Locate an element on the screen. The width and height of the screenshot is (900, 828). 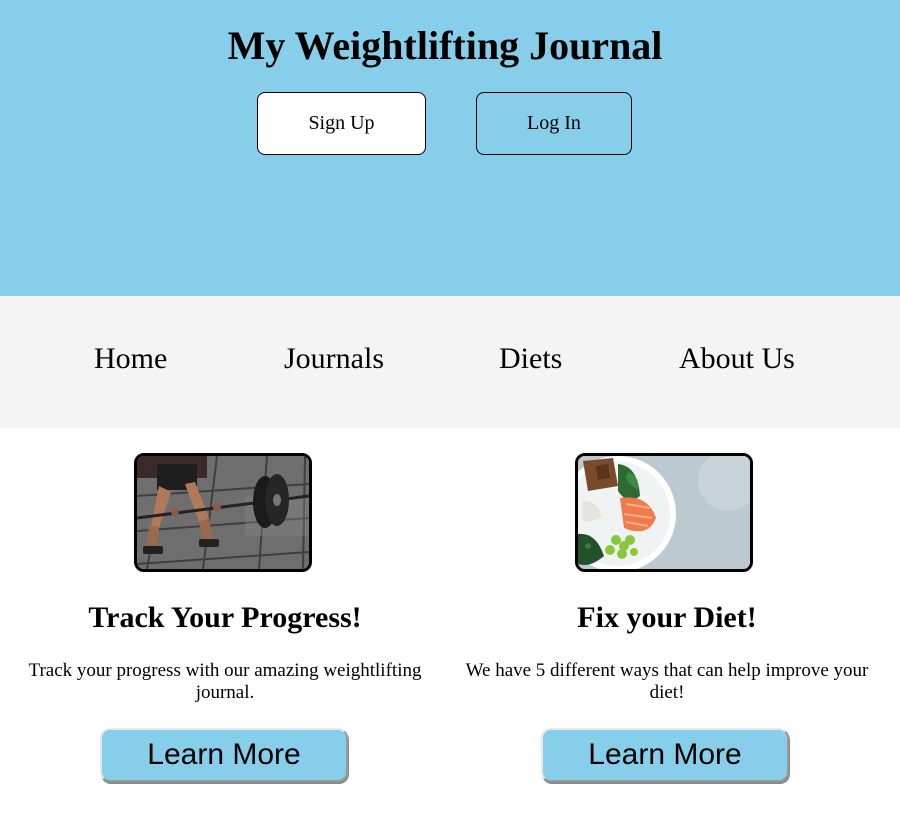
feature-title: Track Your Progress! is located at coordinates (225, 617).